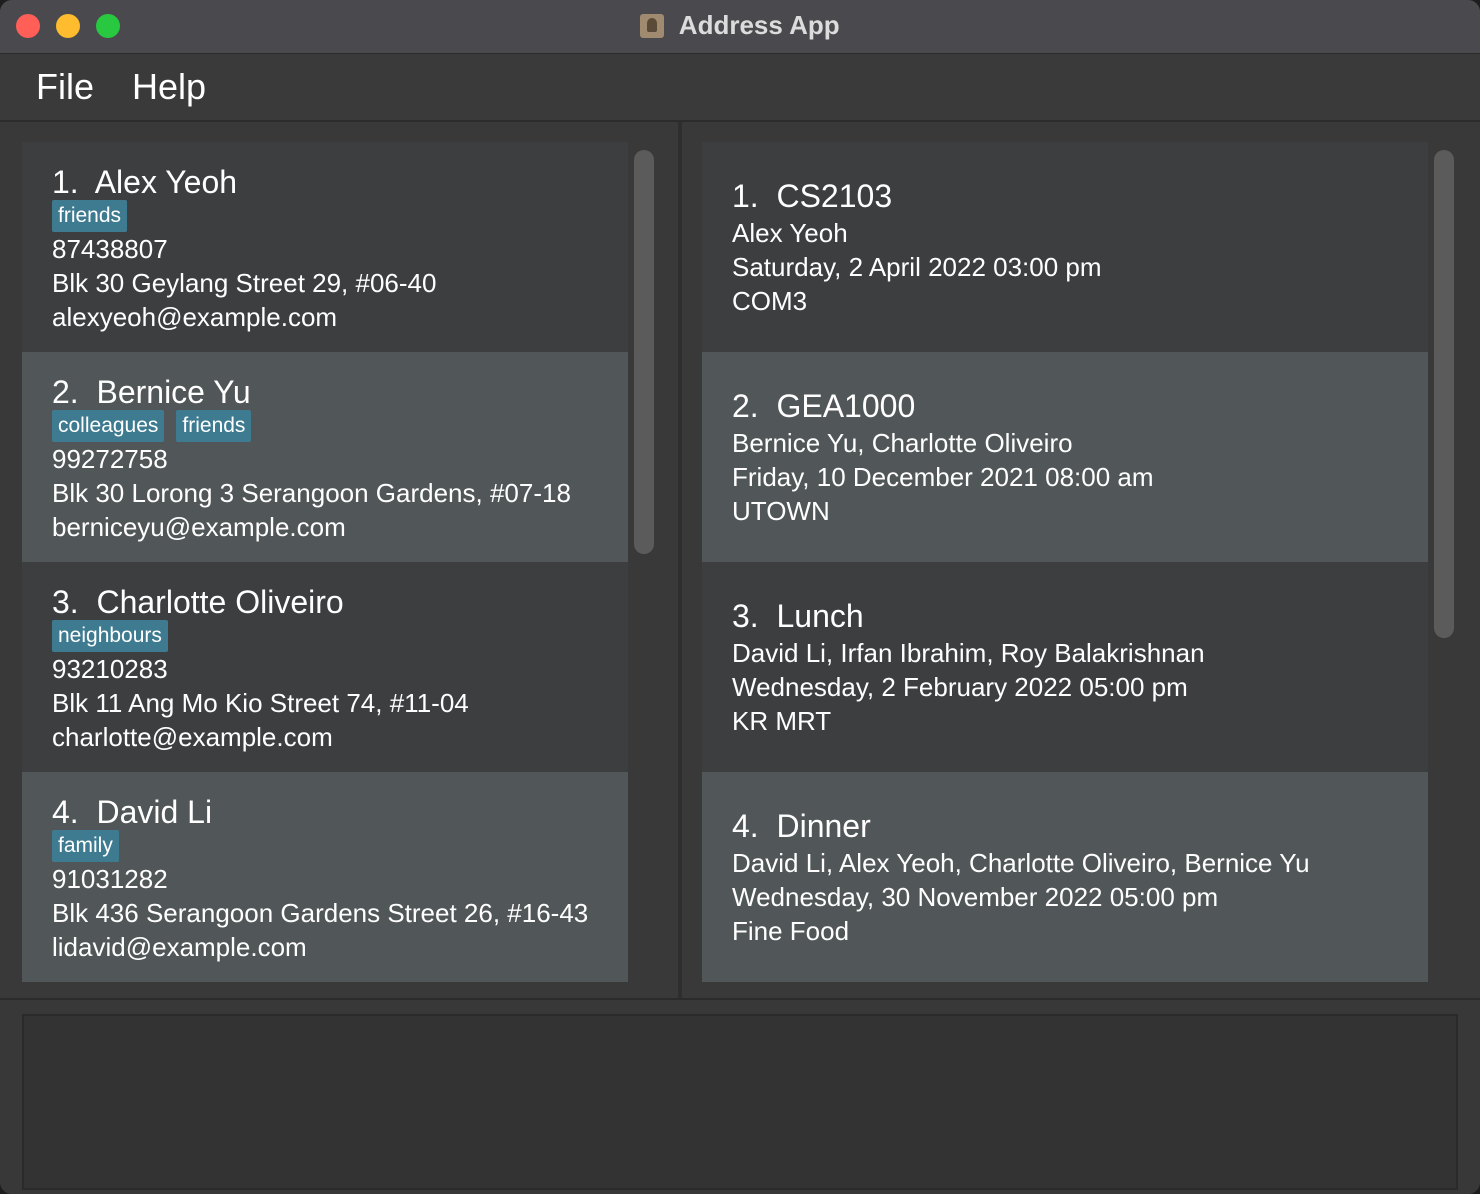  What do you see at coordinates (179, 947) in the screenshot?
I see `person-email: lidavid@example.com` at bounding box center [179, 947].